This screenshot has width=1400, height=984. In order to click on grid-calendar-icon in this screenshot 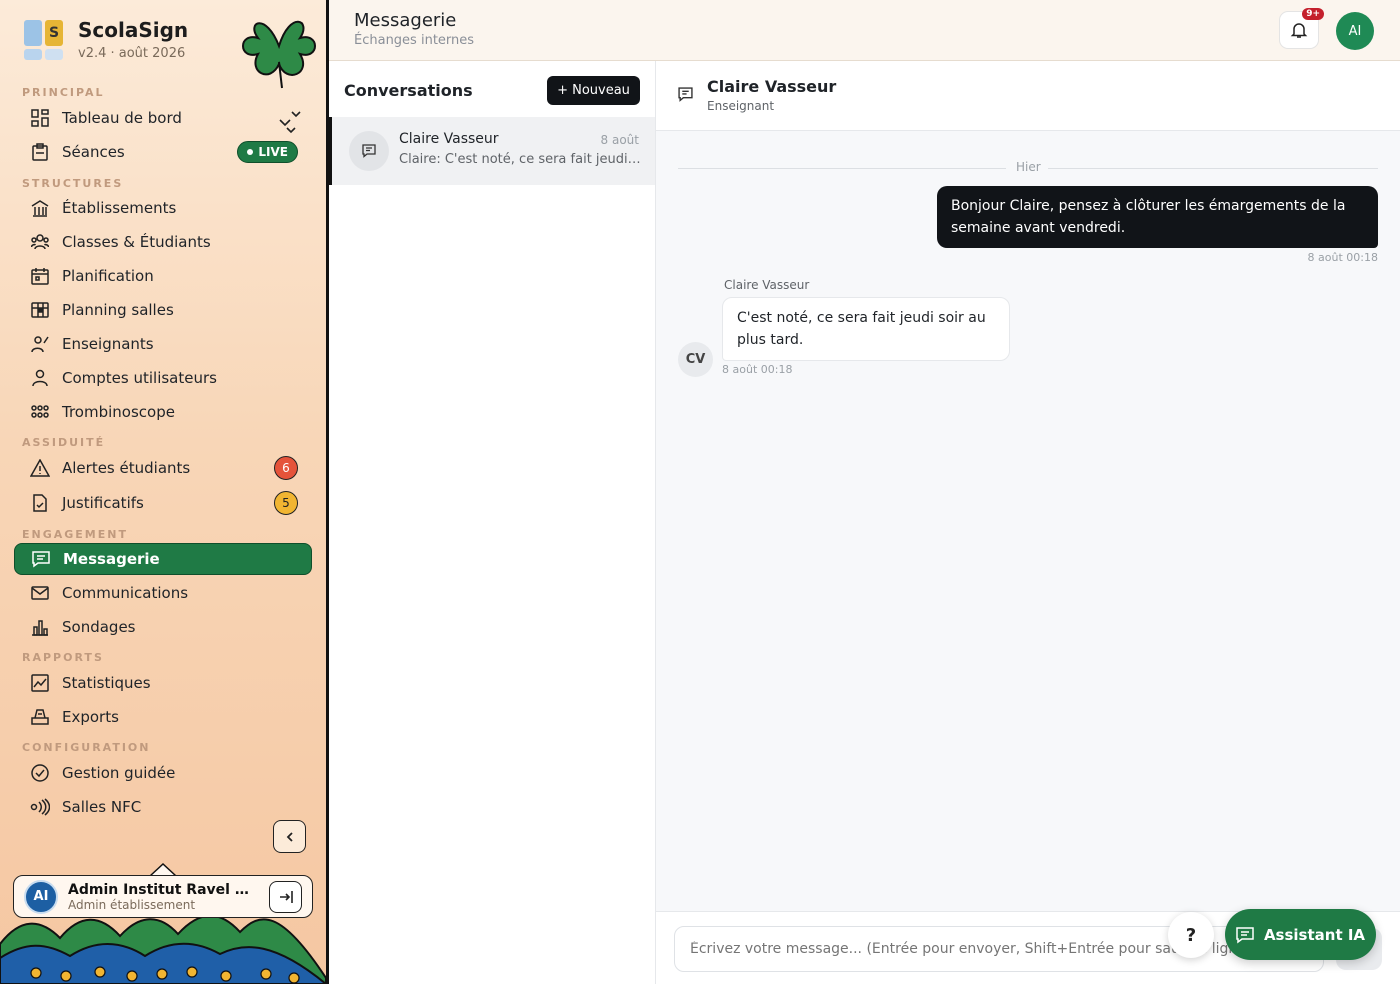, I will do `click(40, 310)`.